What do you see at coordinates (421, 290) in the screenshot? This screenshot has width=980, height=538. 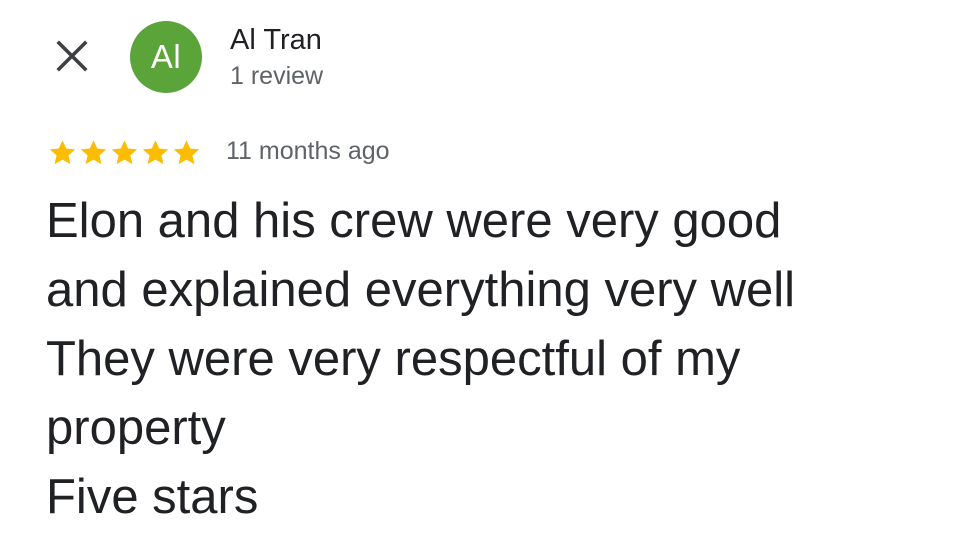 I see `review-text-line: and explained everything very well` at bounding box center [421, 290].